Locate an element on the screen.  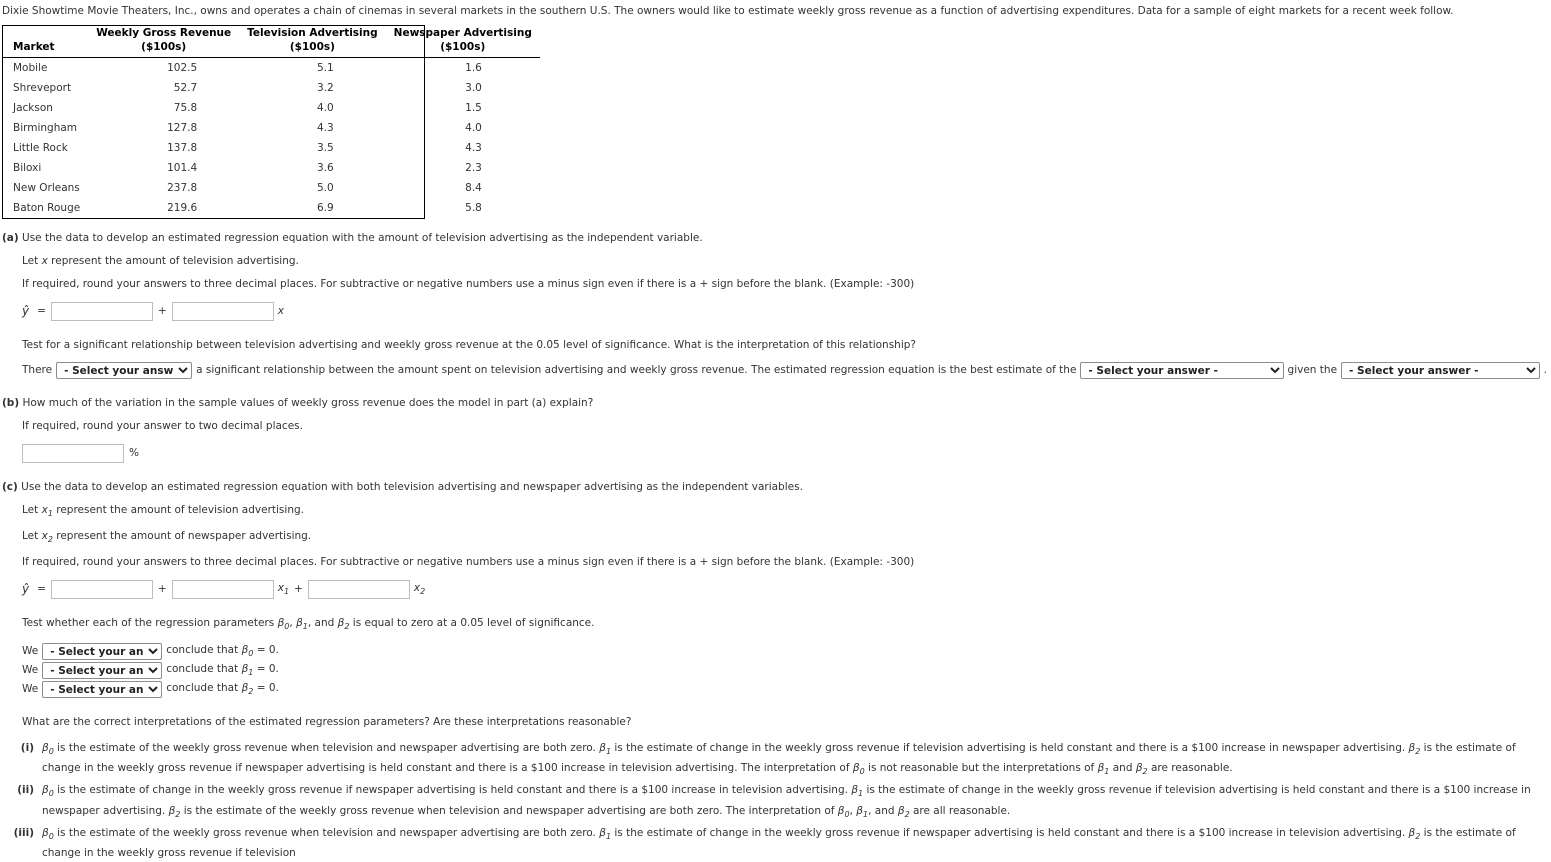
part-c-b1-input is located at coordinates (222, 589).